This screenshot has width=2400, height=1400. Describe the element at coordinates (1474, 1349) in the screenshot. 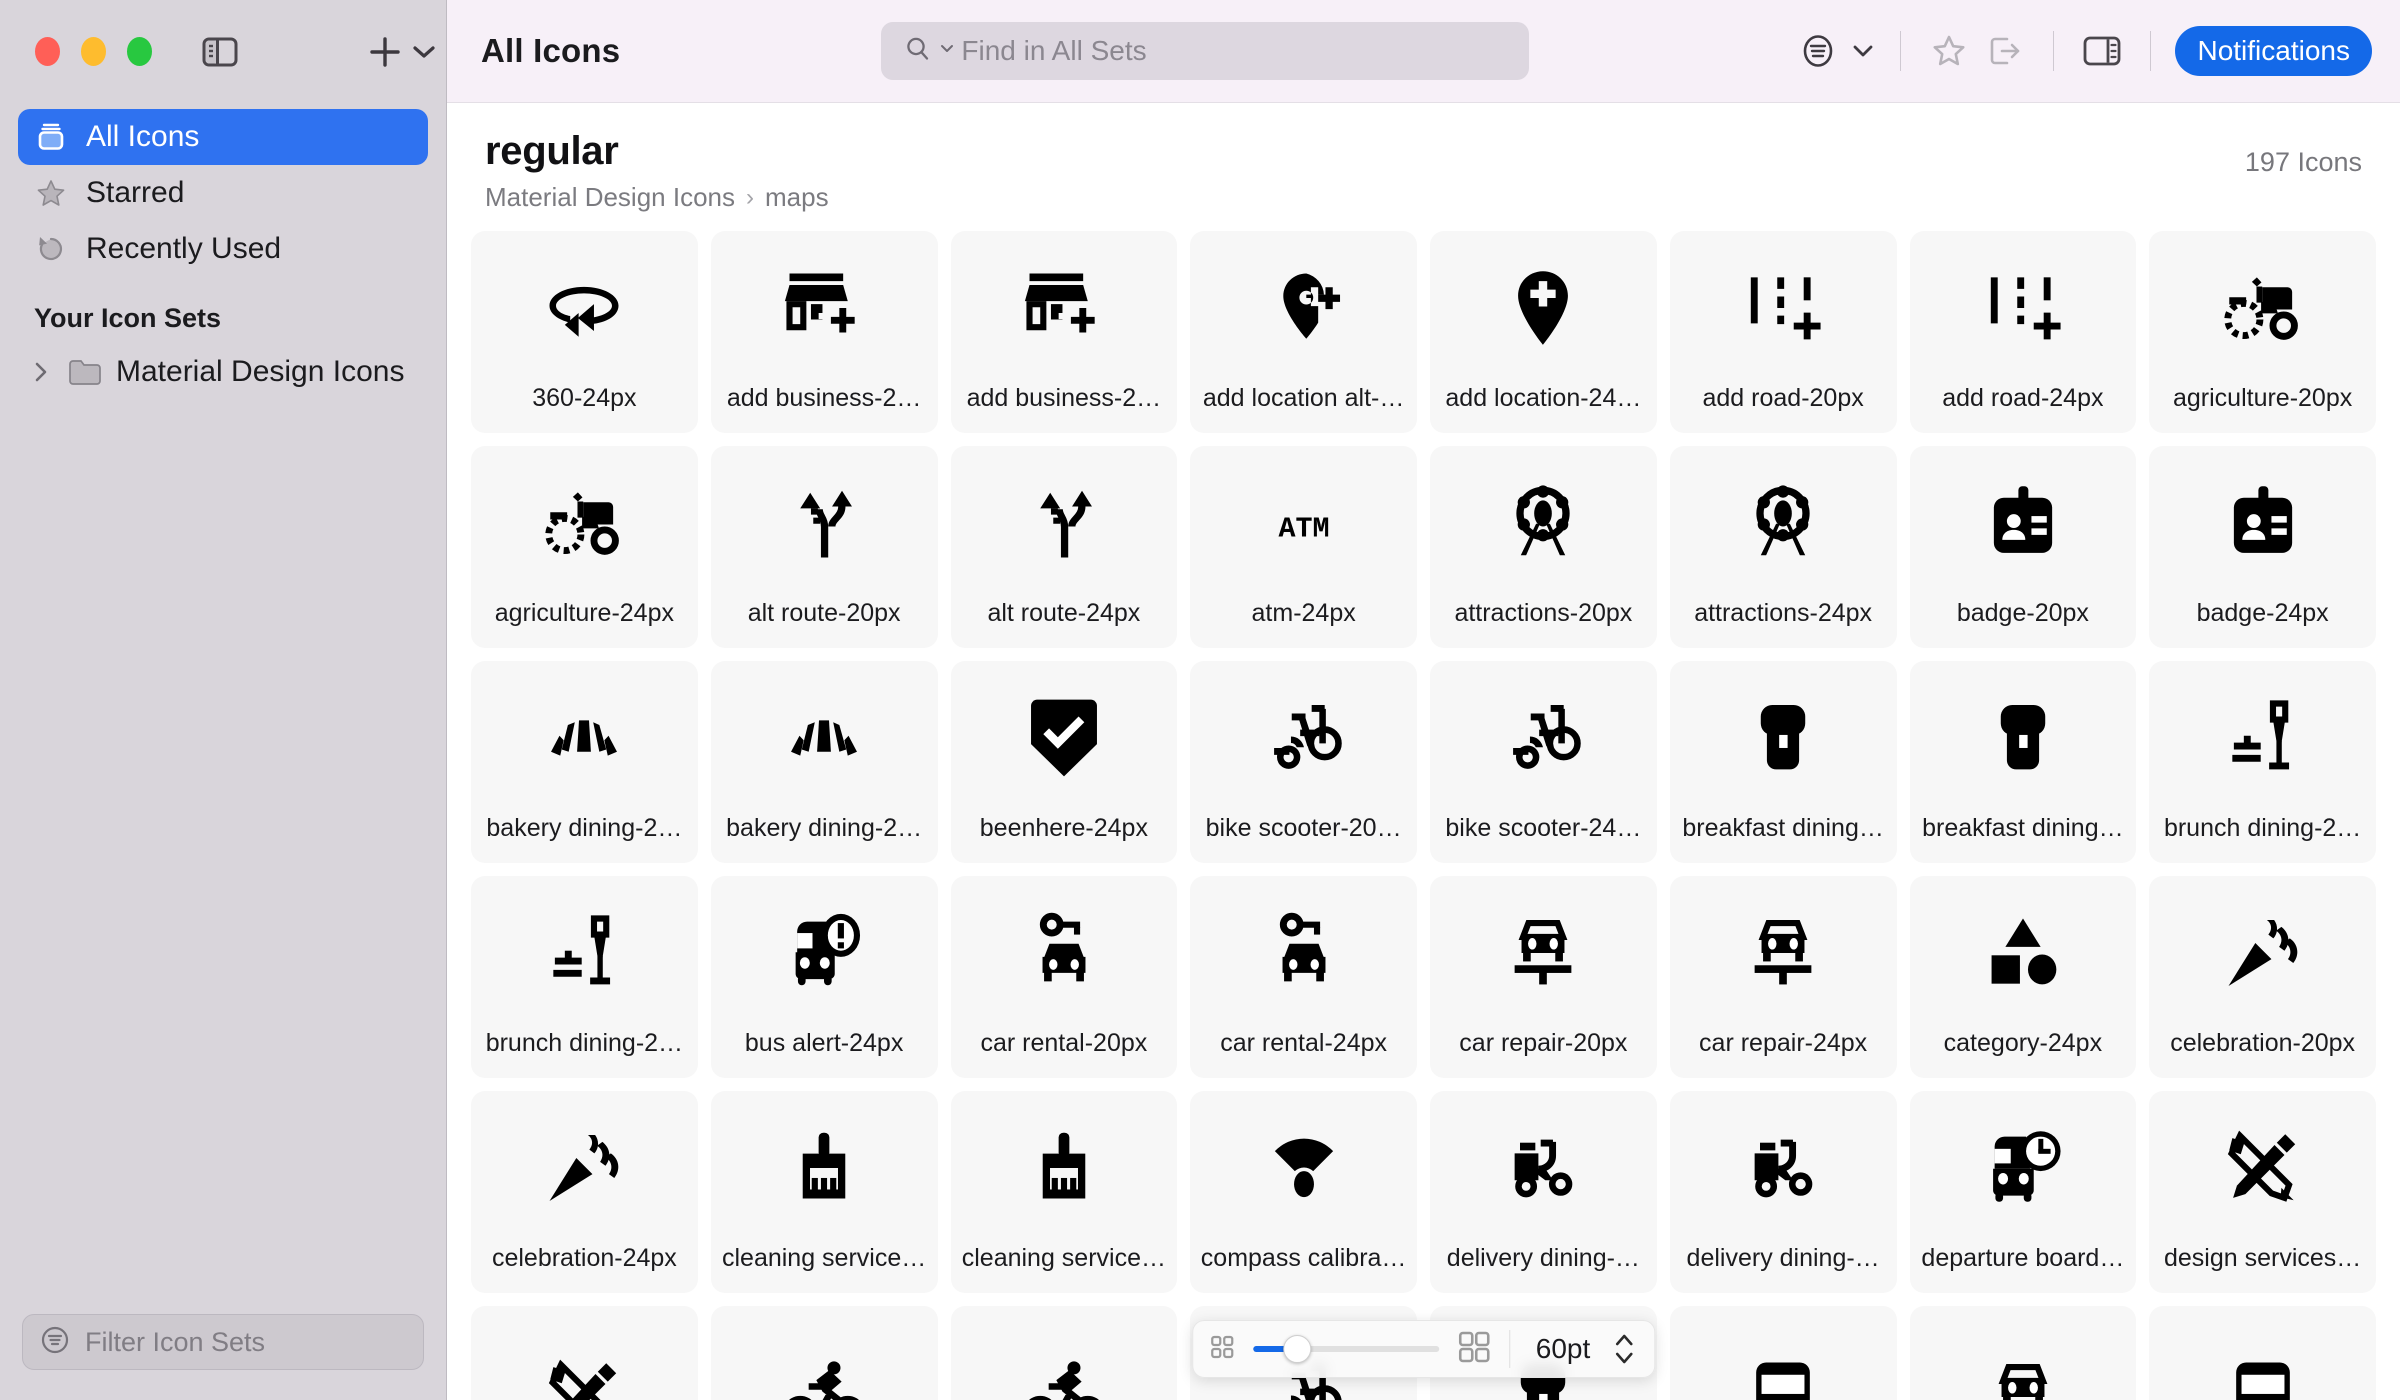

I see `grid-large-icon` at that location.